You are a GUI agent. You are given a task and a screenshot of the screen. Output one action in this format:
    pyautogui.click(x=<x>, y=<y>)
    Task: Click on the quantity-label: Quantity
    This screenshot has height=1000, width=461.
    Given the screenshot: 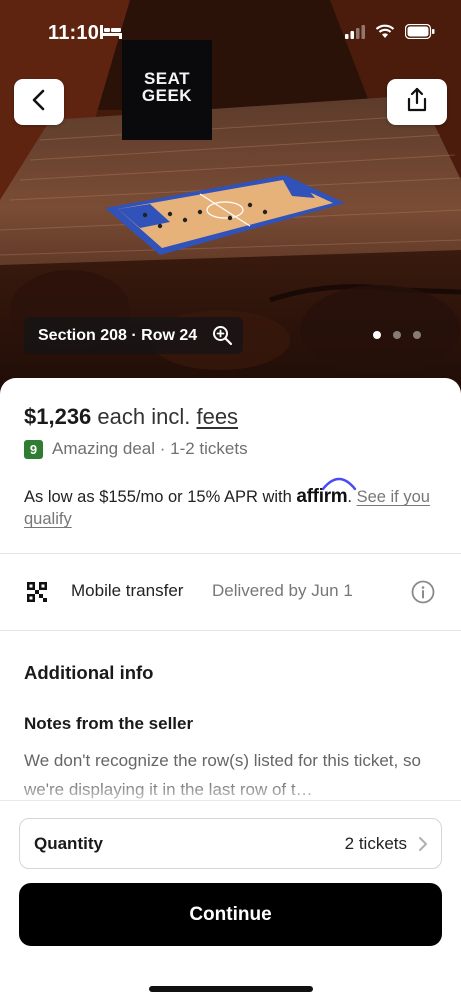 What is the action you would take?
    pyautogui.click(x=68, y=843)
    